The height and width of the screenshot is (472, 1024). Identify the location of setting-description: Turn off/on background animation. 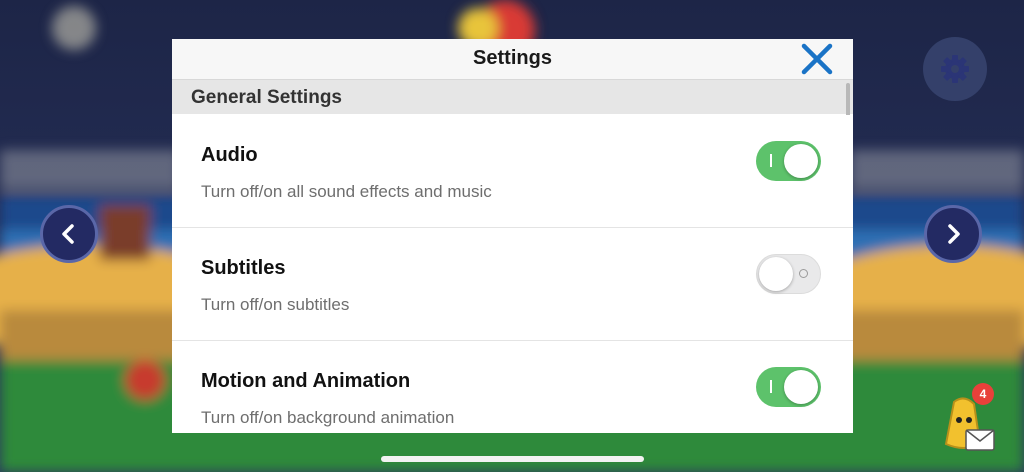
(328, 417).